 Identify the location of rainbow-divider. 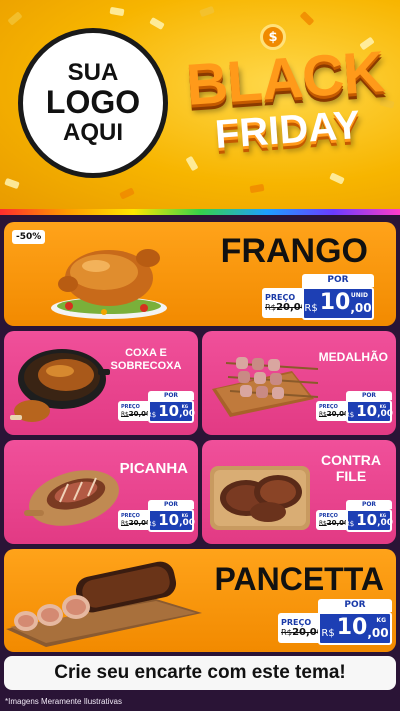
(200, 212).